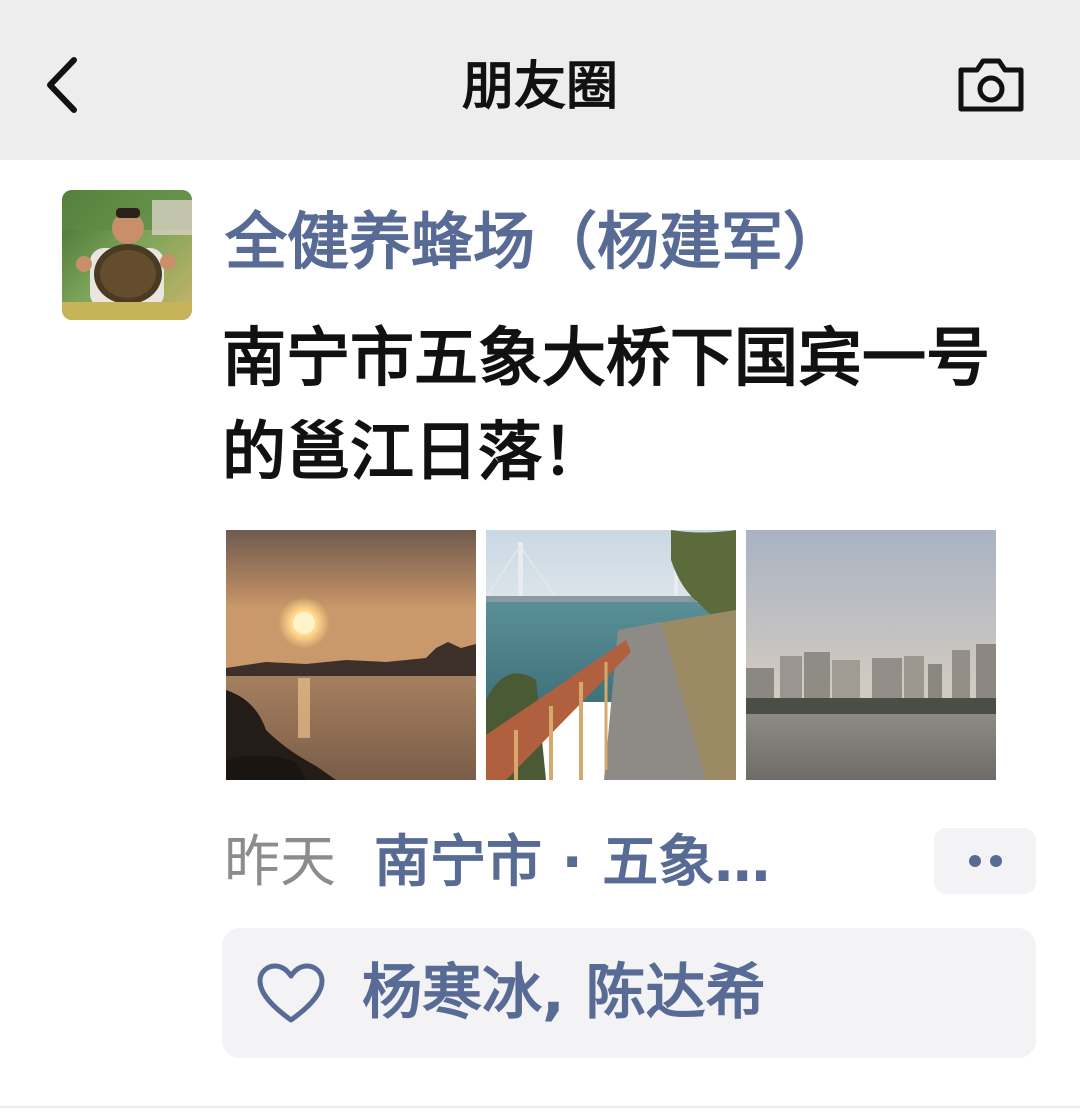  What do you see at coordinates (564, 993) in the screenshot?
I see `likes-names: 杨寒冰, 陈达希` at bounding box center [564, 993].